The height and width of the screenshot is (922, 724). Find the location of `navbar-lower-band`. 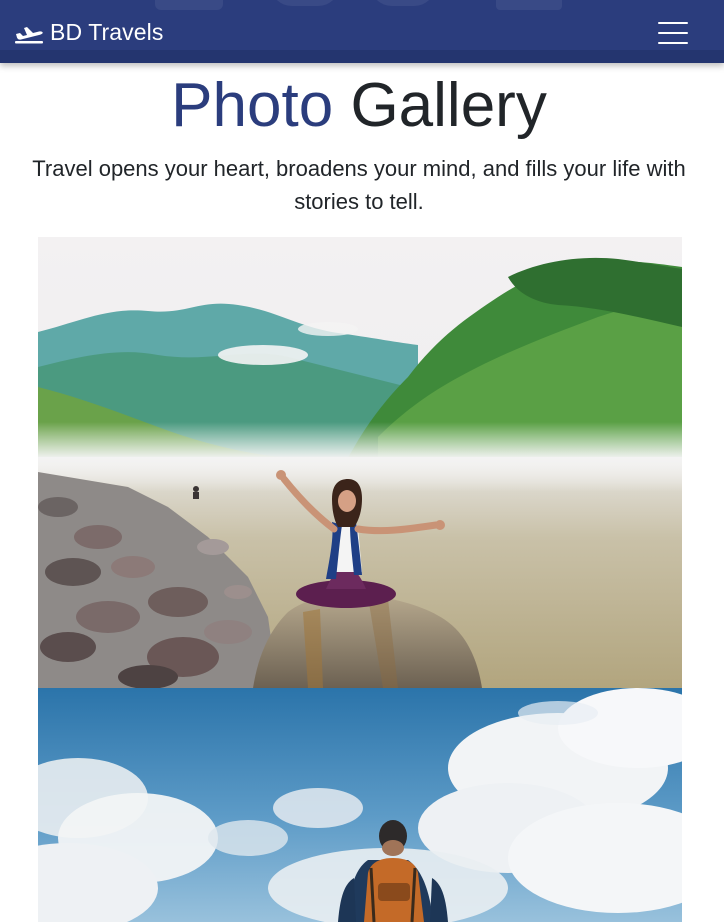

navbar-lower-band is located at coordinates (362, 56).